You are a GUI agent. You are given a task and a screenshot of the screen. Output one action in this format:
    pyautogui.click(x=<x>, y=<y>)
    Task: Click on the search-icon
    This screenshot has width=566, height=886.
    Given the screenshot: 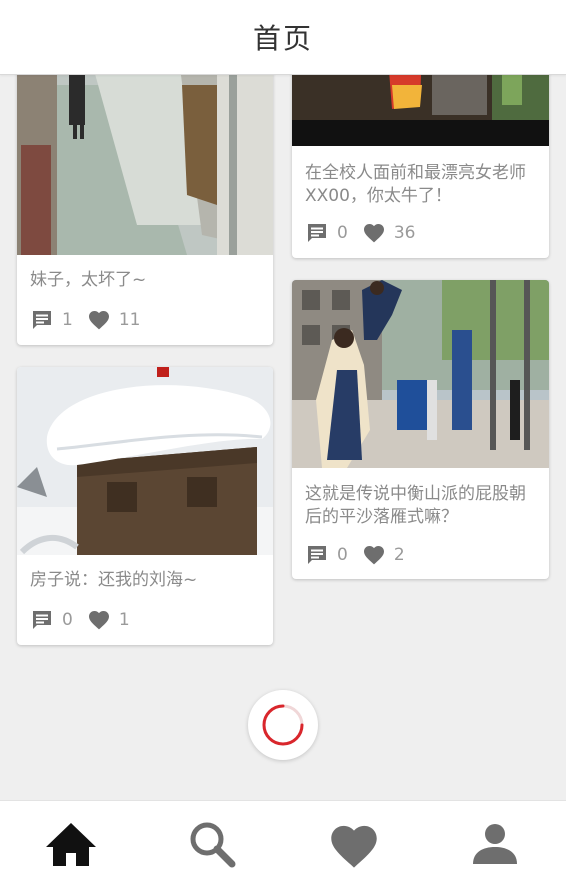 What is the action you would take?
    pyautogui.click(x=212, y=844)
    